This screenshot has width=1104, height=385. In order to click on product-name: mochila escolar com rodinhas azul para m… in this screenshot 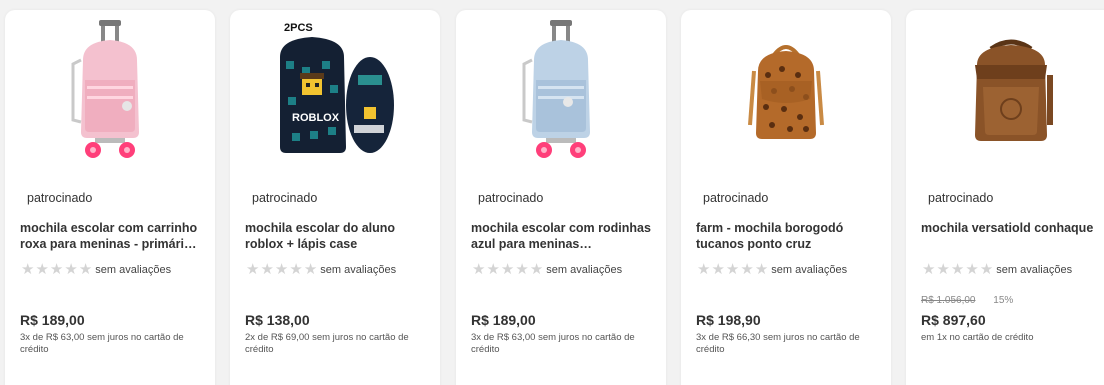, I will do `click(564, 236)`.